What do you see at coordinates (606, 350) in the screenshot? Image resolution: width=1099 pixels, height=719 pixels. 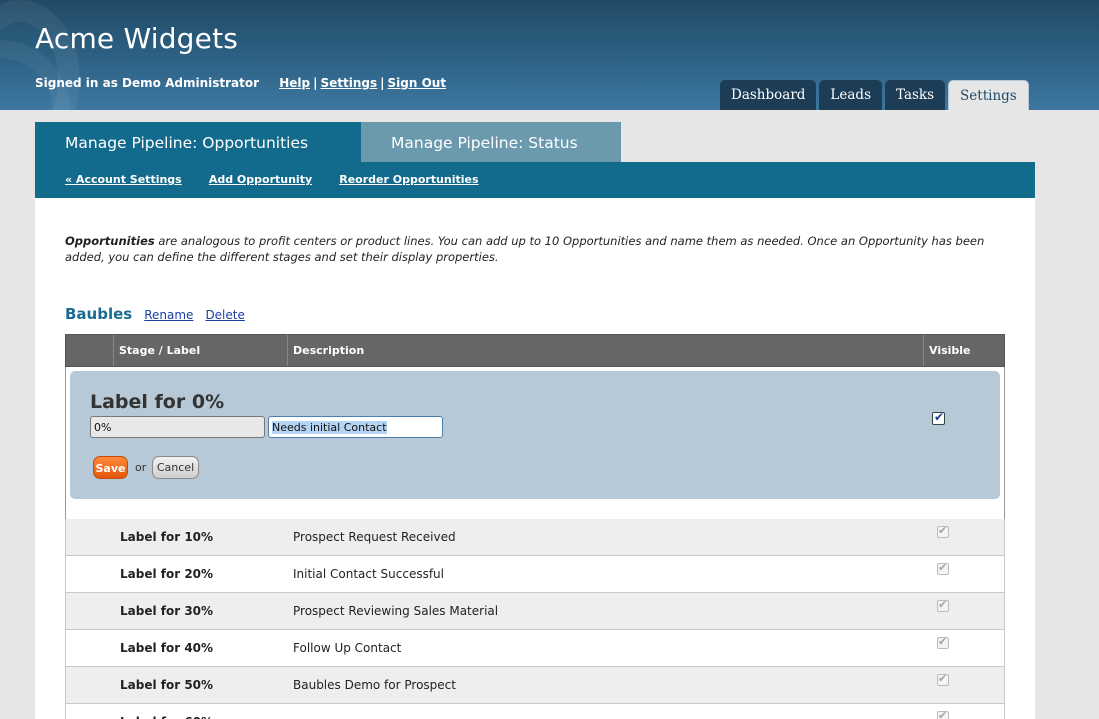 I see `header-description: Description` at bounding box center [606, 350].